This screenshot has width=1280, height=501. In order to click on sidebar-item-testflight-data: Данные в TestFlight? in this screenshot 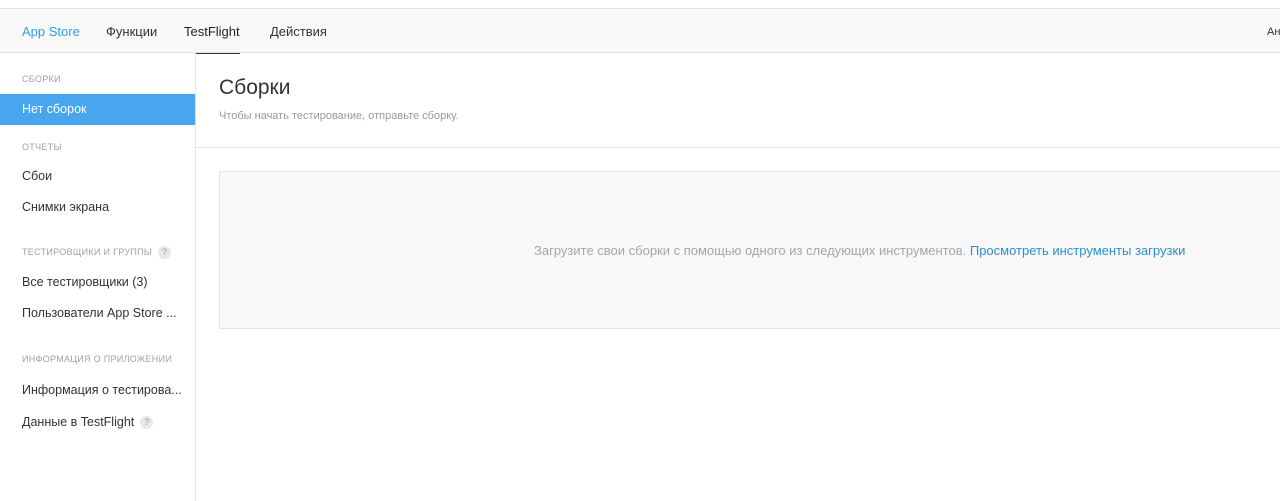, I will do `click(97, 422)`.